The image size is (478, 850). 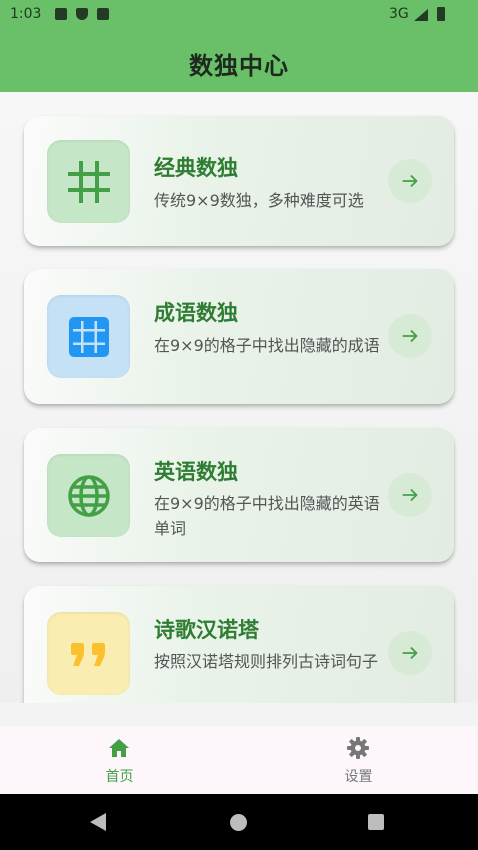 What do you see at coordinates (267, 516) in the screenshot?
I see `card-description: 在9×9的格子中找出隐藏的英语单词` at bounding box center [267, 516].